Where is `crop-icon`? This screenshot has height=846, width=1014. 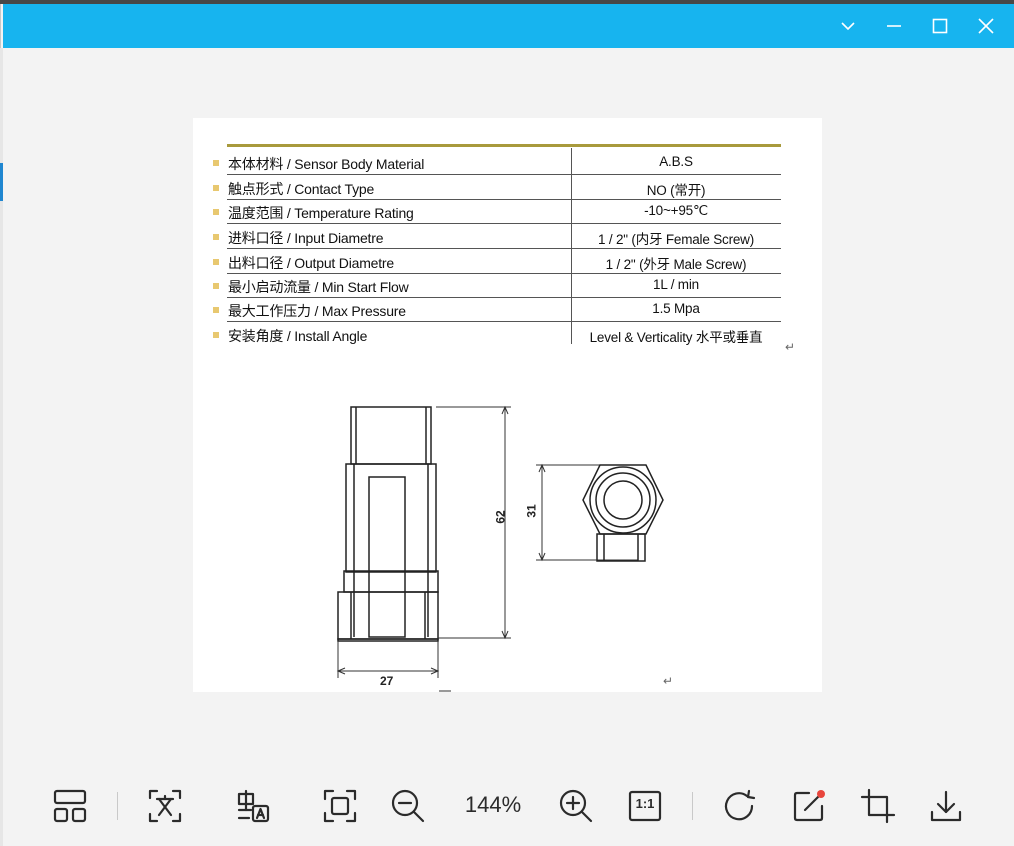
crop-icon is located at coordinates (878, 806).